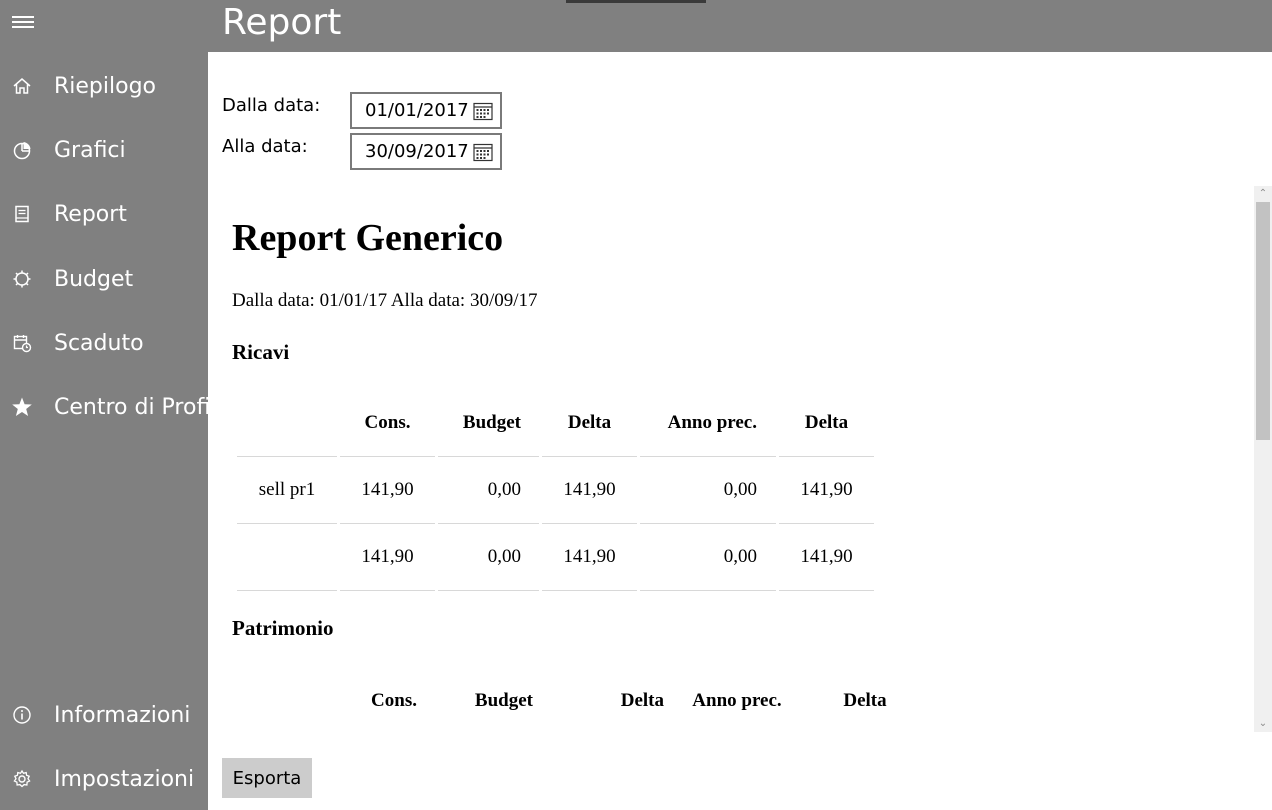  I want to click on table-total-row: 141,90 0,00 141,90 0,00 141,90, so click(555, 557).